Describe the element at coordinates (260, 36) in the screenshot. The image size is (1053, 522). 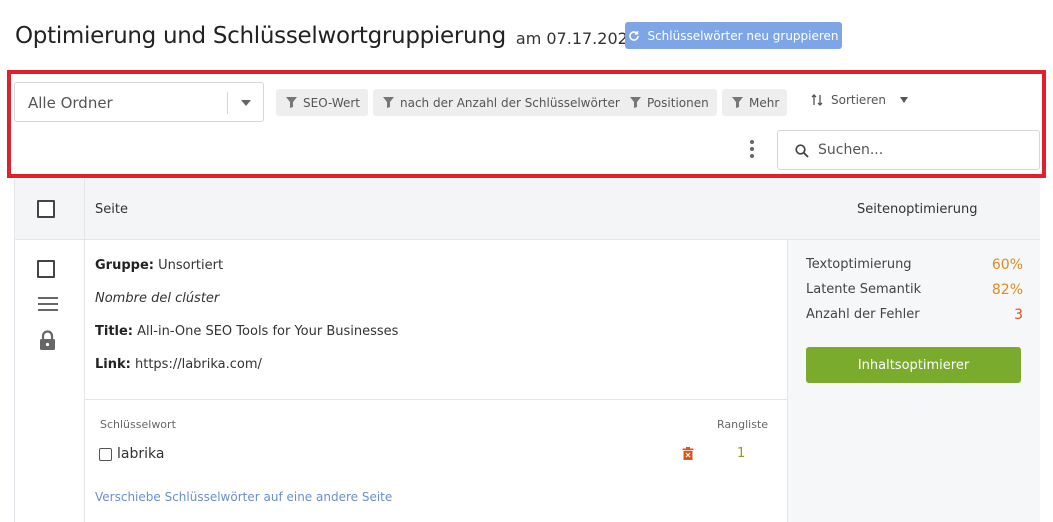
I see `page-title: Optimierung und Schlüsselwortgruppierung` at that location.